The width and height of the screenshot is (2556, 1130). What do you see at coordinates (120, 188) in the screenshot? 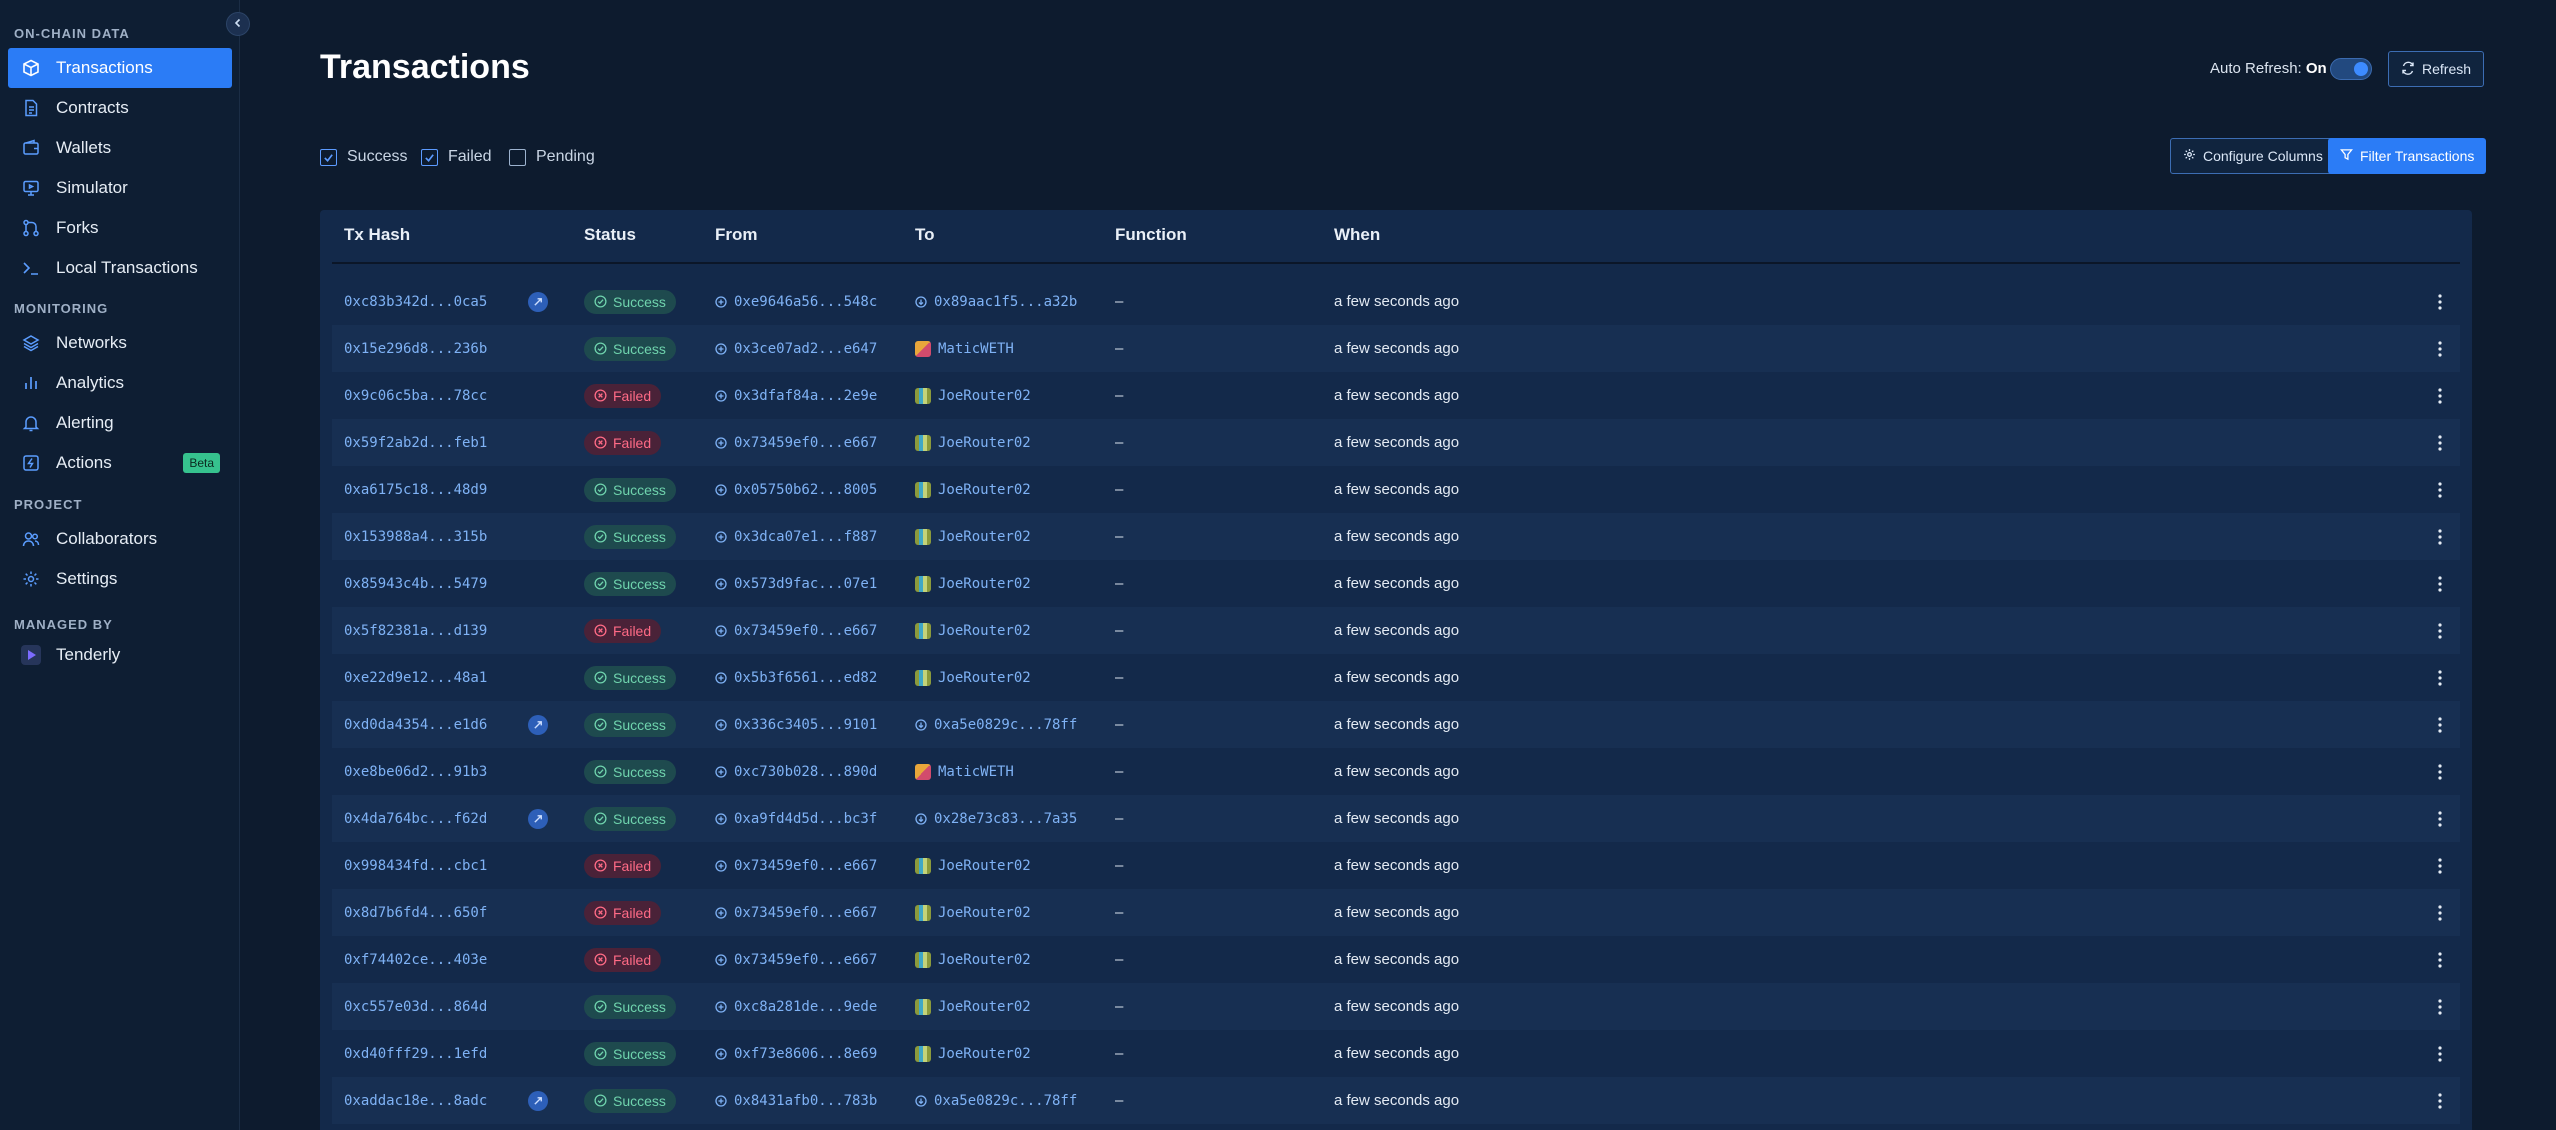
I see `sidebar-item-simulator: Simulator` at bounding box center [120, 188].